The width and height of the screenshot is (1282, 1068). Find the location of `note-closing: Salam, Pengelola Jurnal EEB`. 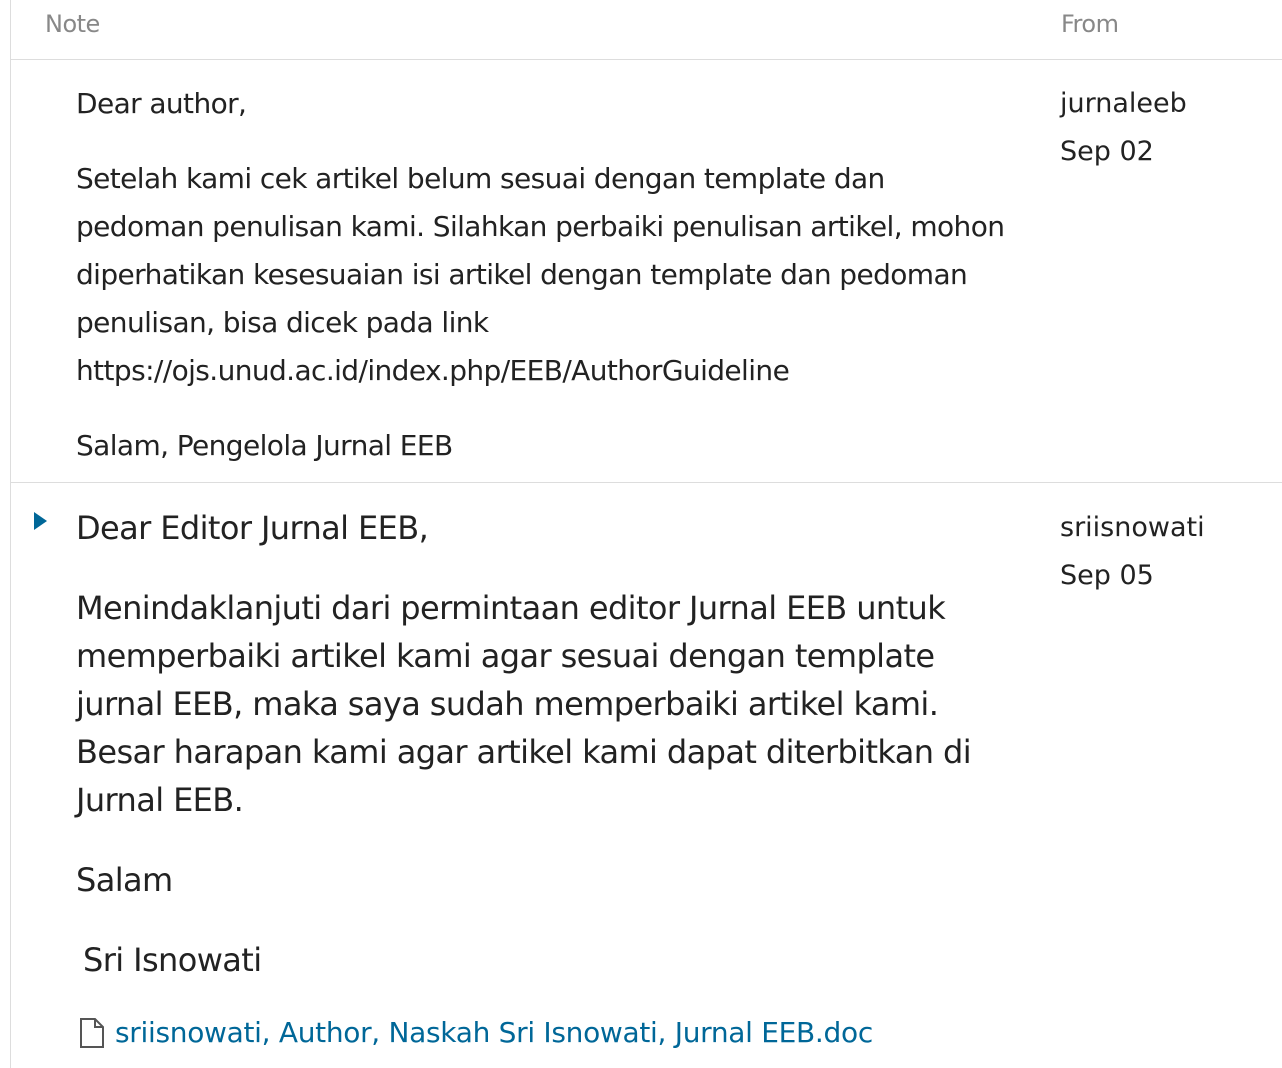

note-closing: Salam, Pengelola Jurnal EEB is located at coordinates (264, 445).